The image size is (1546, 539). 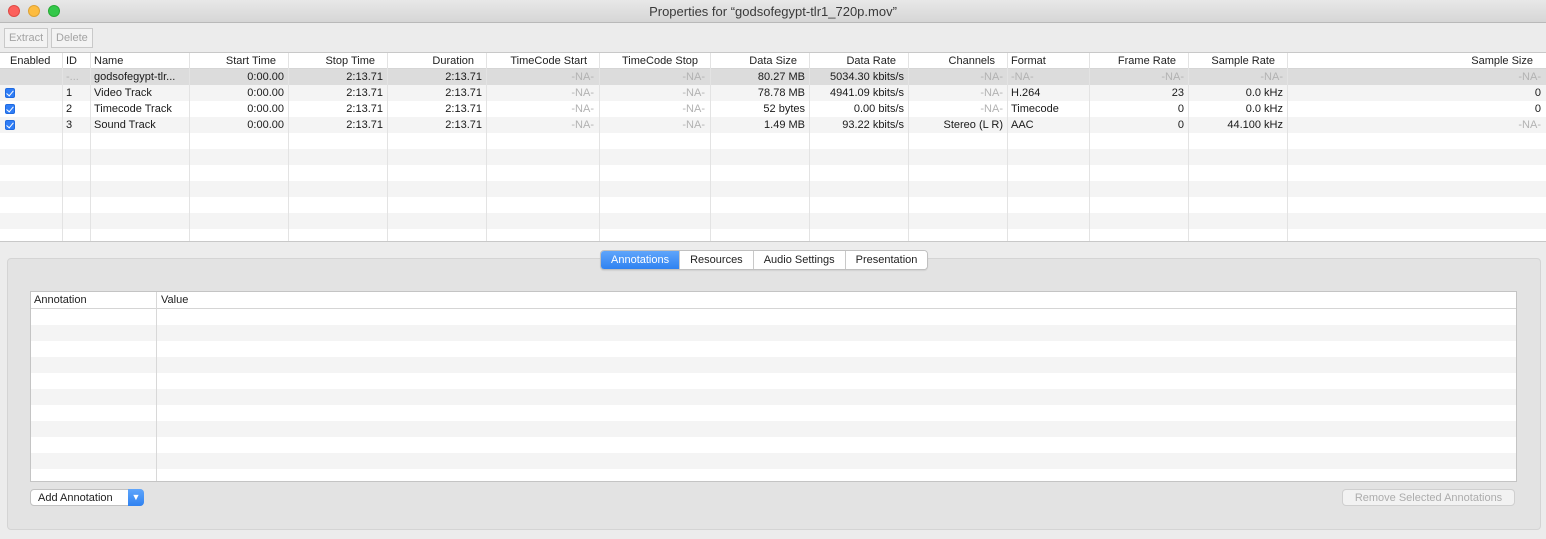 I want to click on cell-sample-rate: -NA-, so click(x=1271, y=77).